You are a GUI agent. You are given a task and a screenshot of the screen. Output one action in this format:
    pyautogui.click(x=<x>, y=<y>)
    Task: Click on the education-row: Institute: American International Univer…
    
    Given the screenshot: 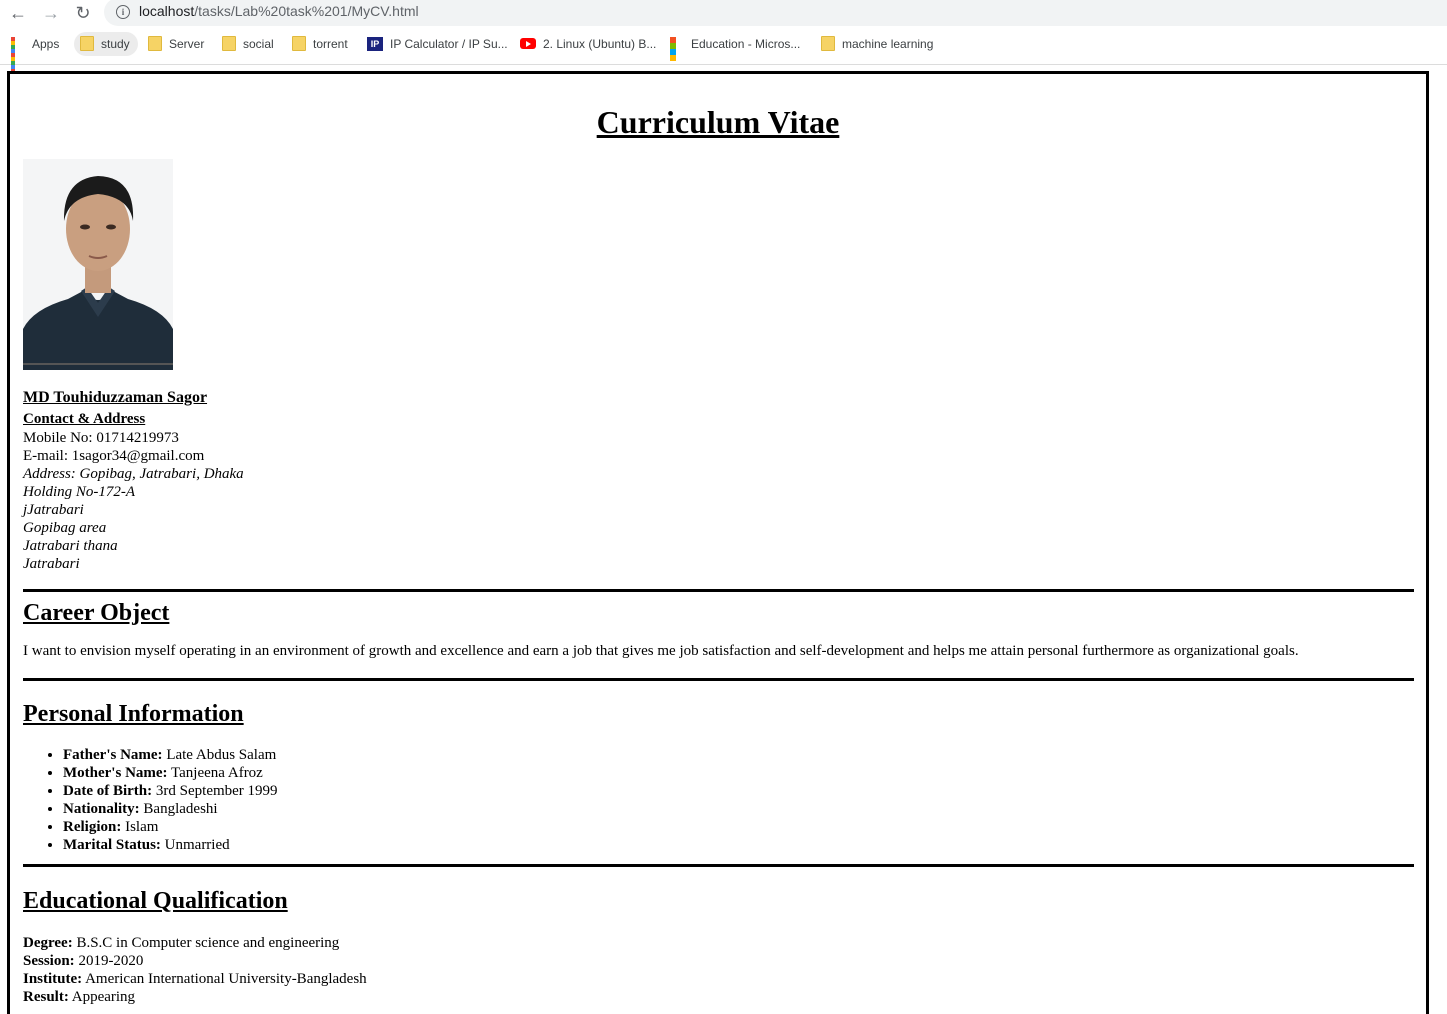 What is the action you would take?
    pyautogui.click(x=195, y=979)
    